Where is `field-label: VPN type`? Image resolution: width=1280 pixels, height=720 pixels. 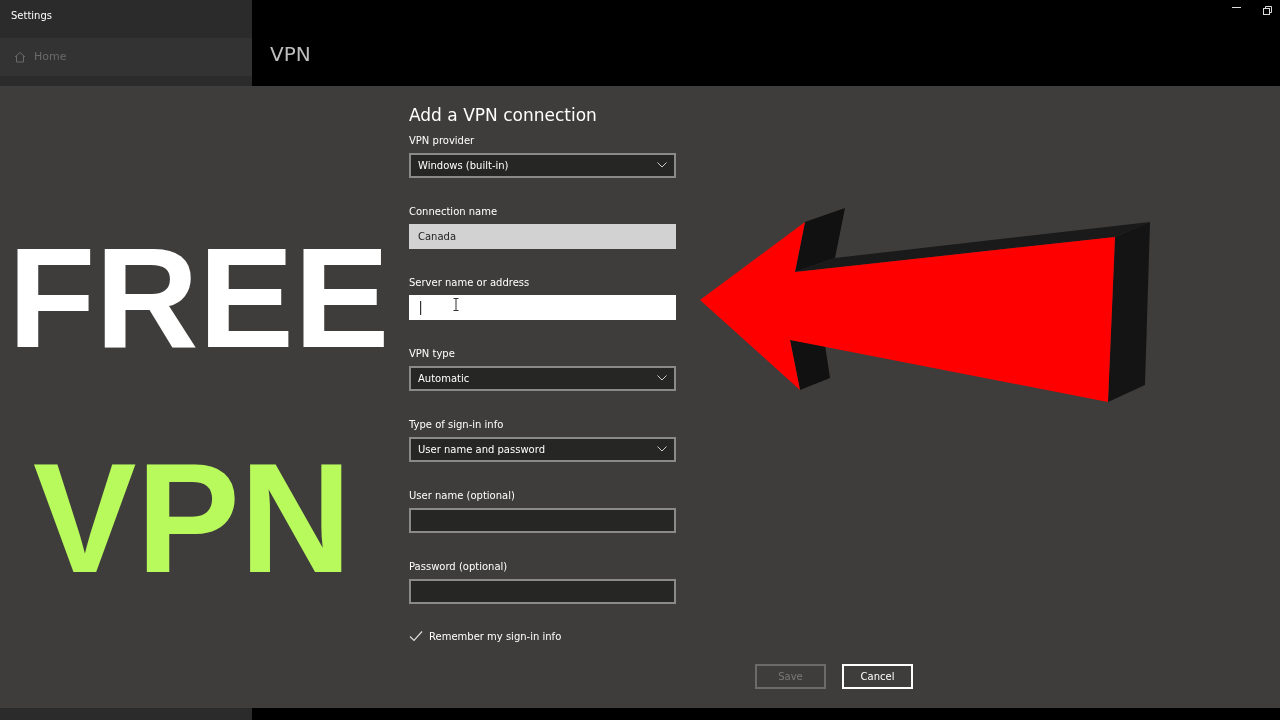
field-label: VPN type is located at coordinates (432, 353).